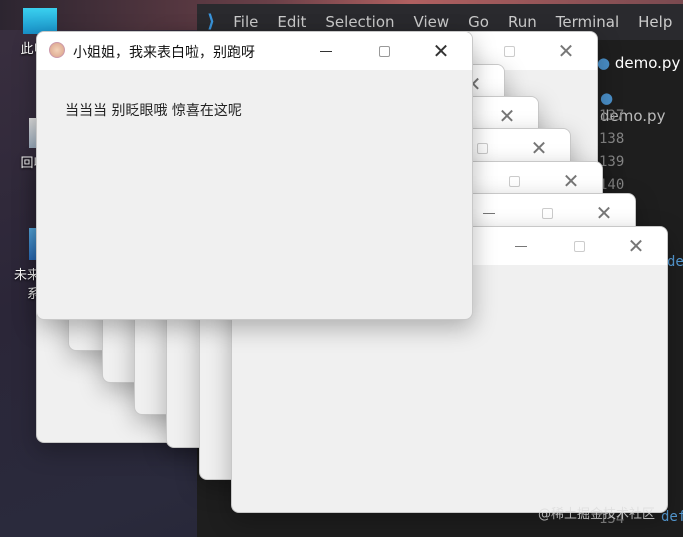 The width and height of the screenshot is (683, 537). I want to click on title-bar: 小姐姐，我来表白啦，别跑呀 ✕, so click(254, 51).